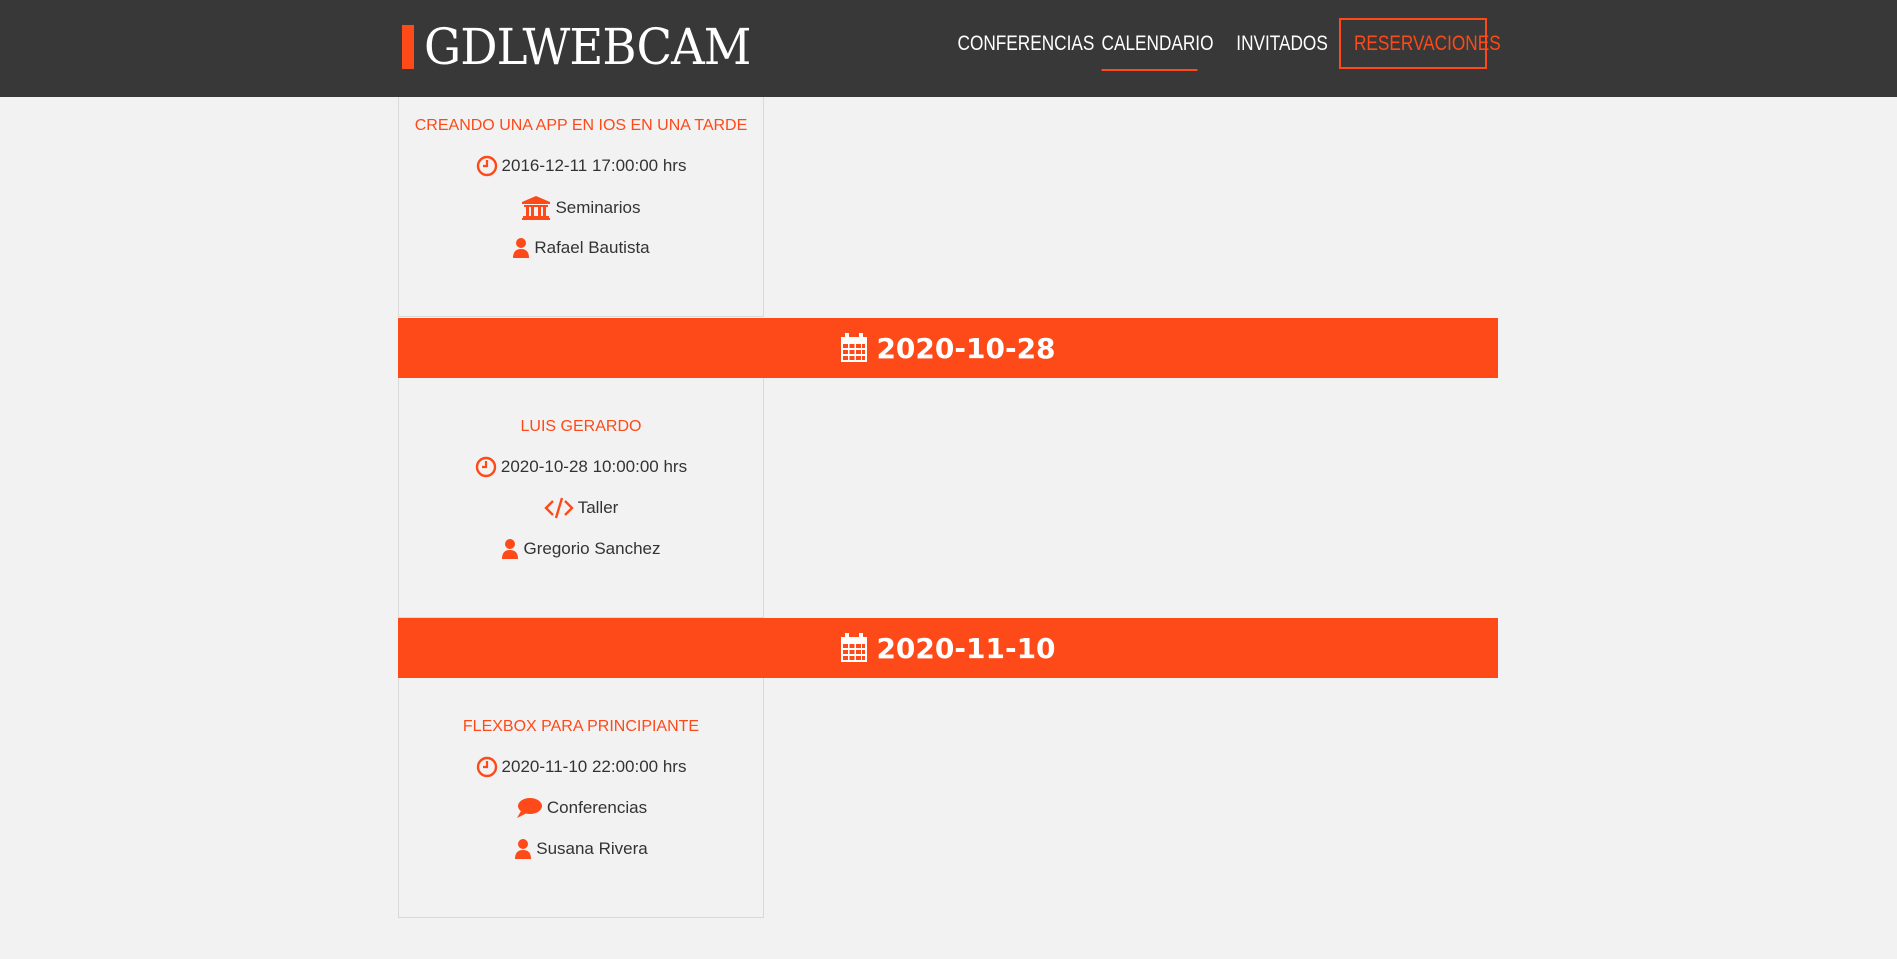 The width and height of the screenshot is (1897, 959). Describe the element at coordinates (598, 207) in the screenshot. I see `event-category-text: Seminarios` at that location.